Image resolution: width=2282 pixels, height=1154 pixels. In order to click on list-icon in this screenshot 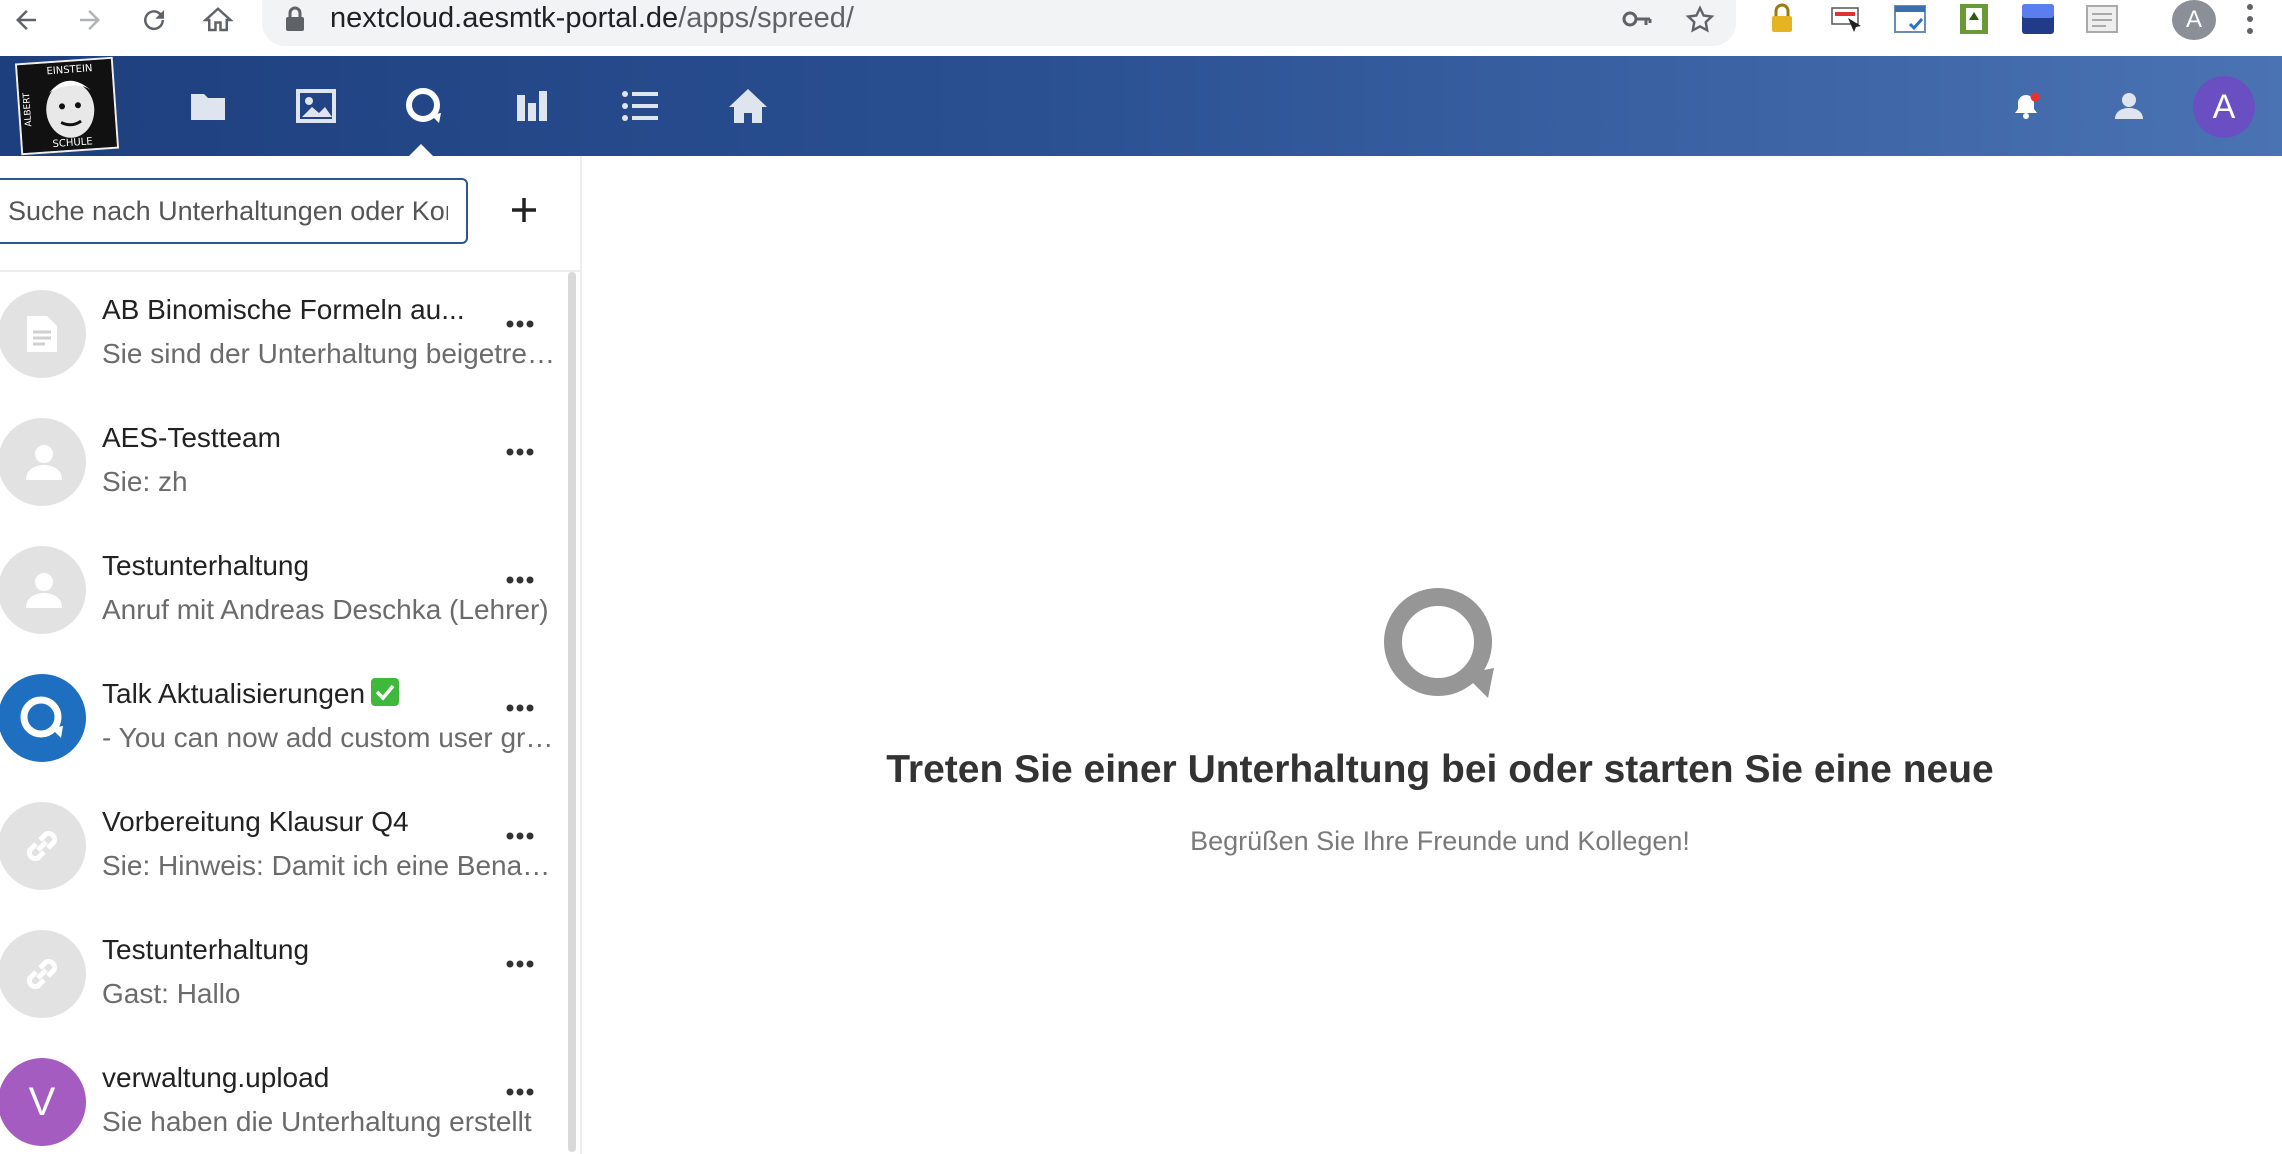, I will do `click(640, 106)`.